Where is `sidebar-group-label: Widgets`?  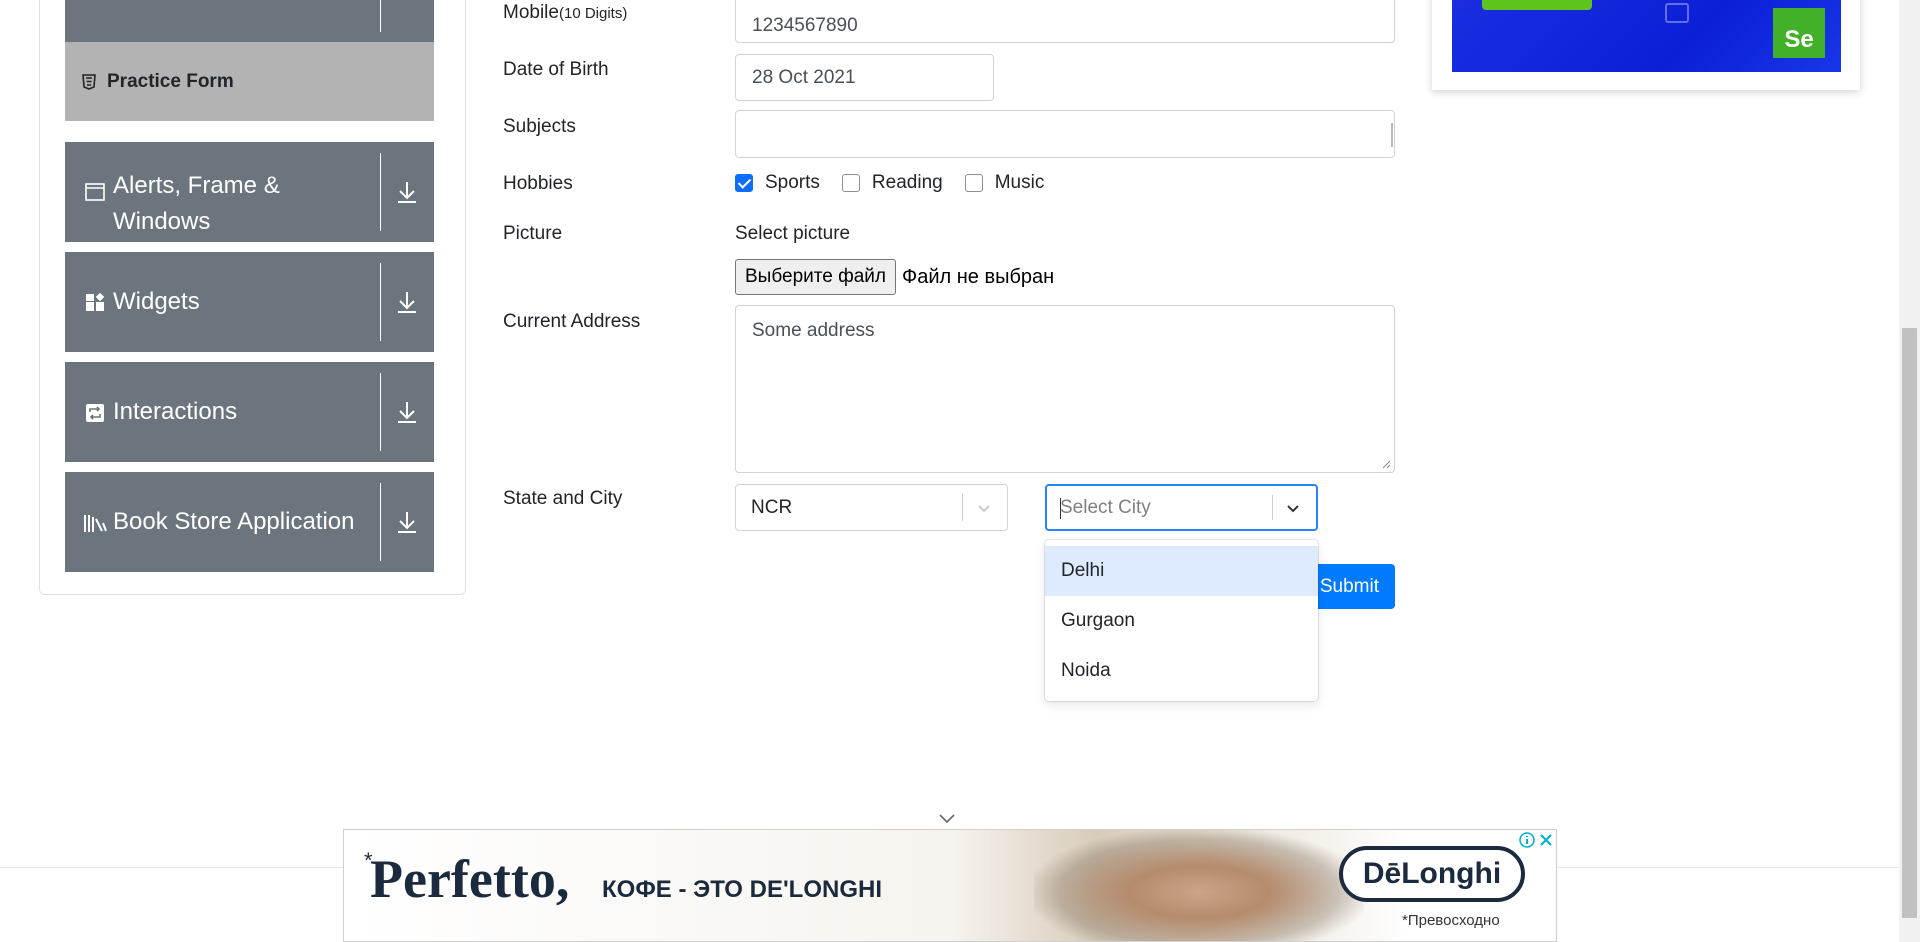
sidebar-group-label: Widgets is located at coordinates (156, 301).